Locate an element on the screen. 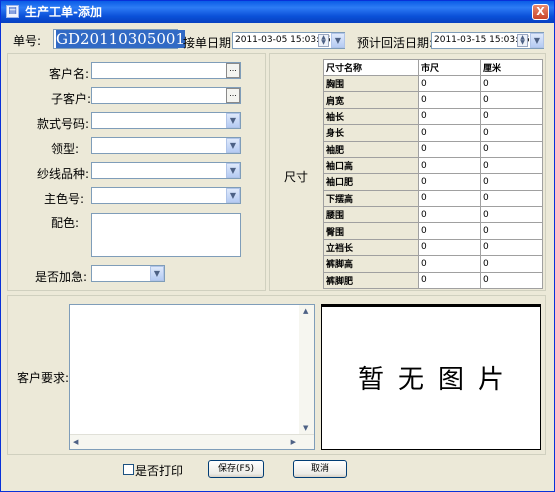  print-label: 是否打印 is located at coordinates (159, 470).